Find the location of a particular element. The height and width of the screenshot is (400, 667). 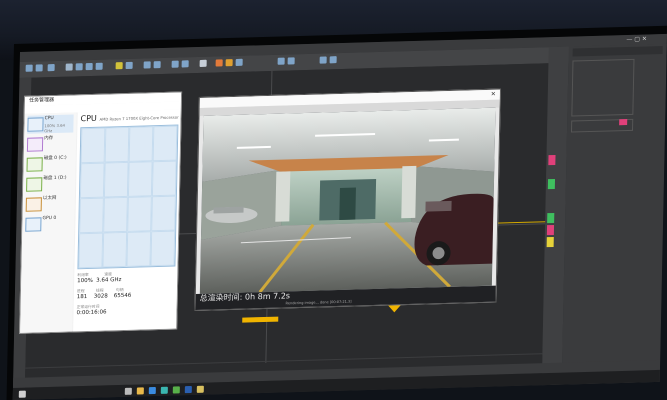

color-swatch-pink is located at coordinates (623, 122).